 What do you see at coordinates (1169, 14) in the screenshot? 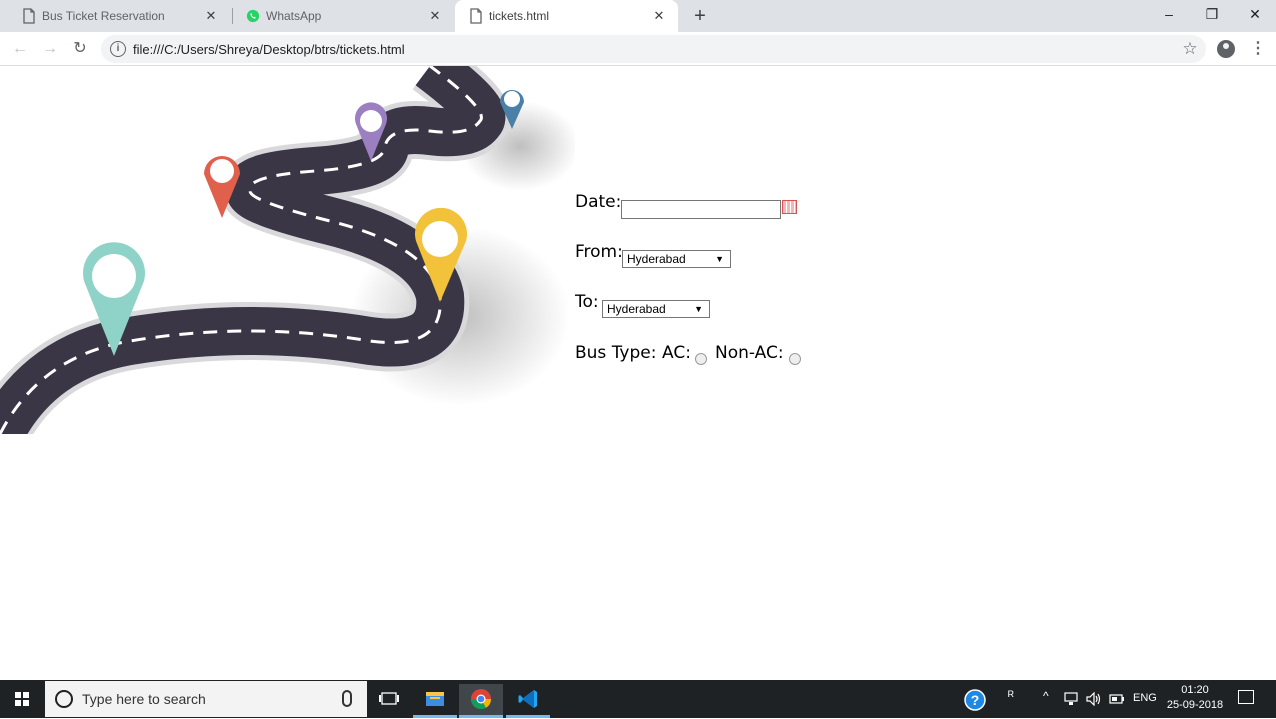
I see `minimize-button: –` at bounding box center [1169, 14].